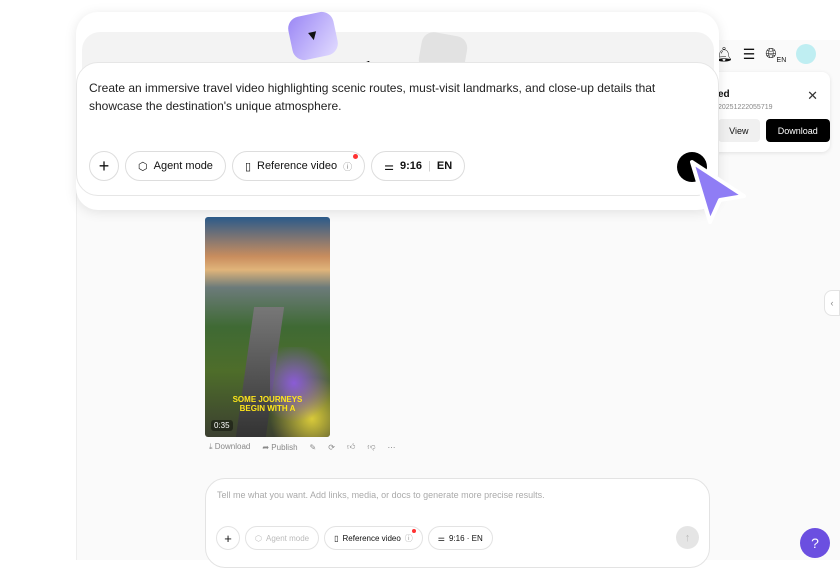 This screenshot has height=568, width=840. Describe the element at coordinates (267, 404) in the screenshot. I see `video-caption: SOME JOURNEYS BEGIN WITH A` at that location.